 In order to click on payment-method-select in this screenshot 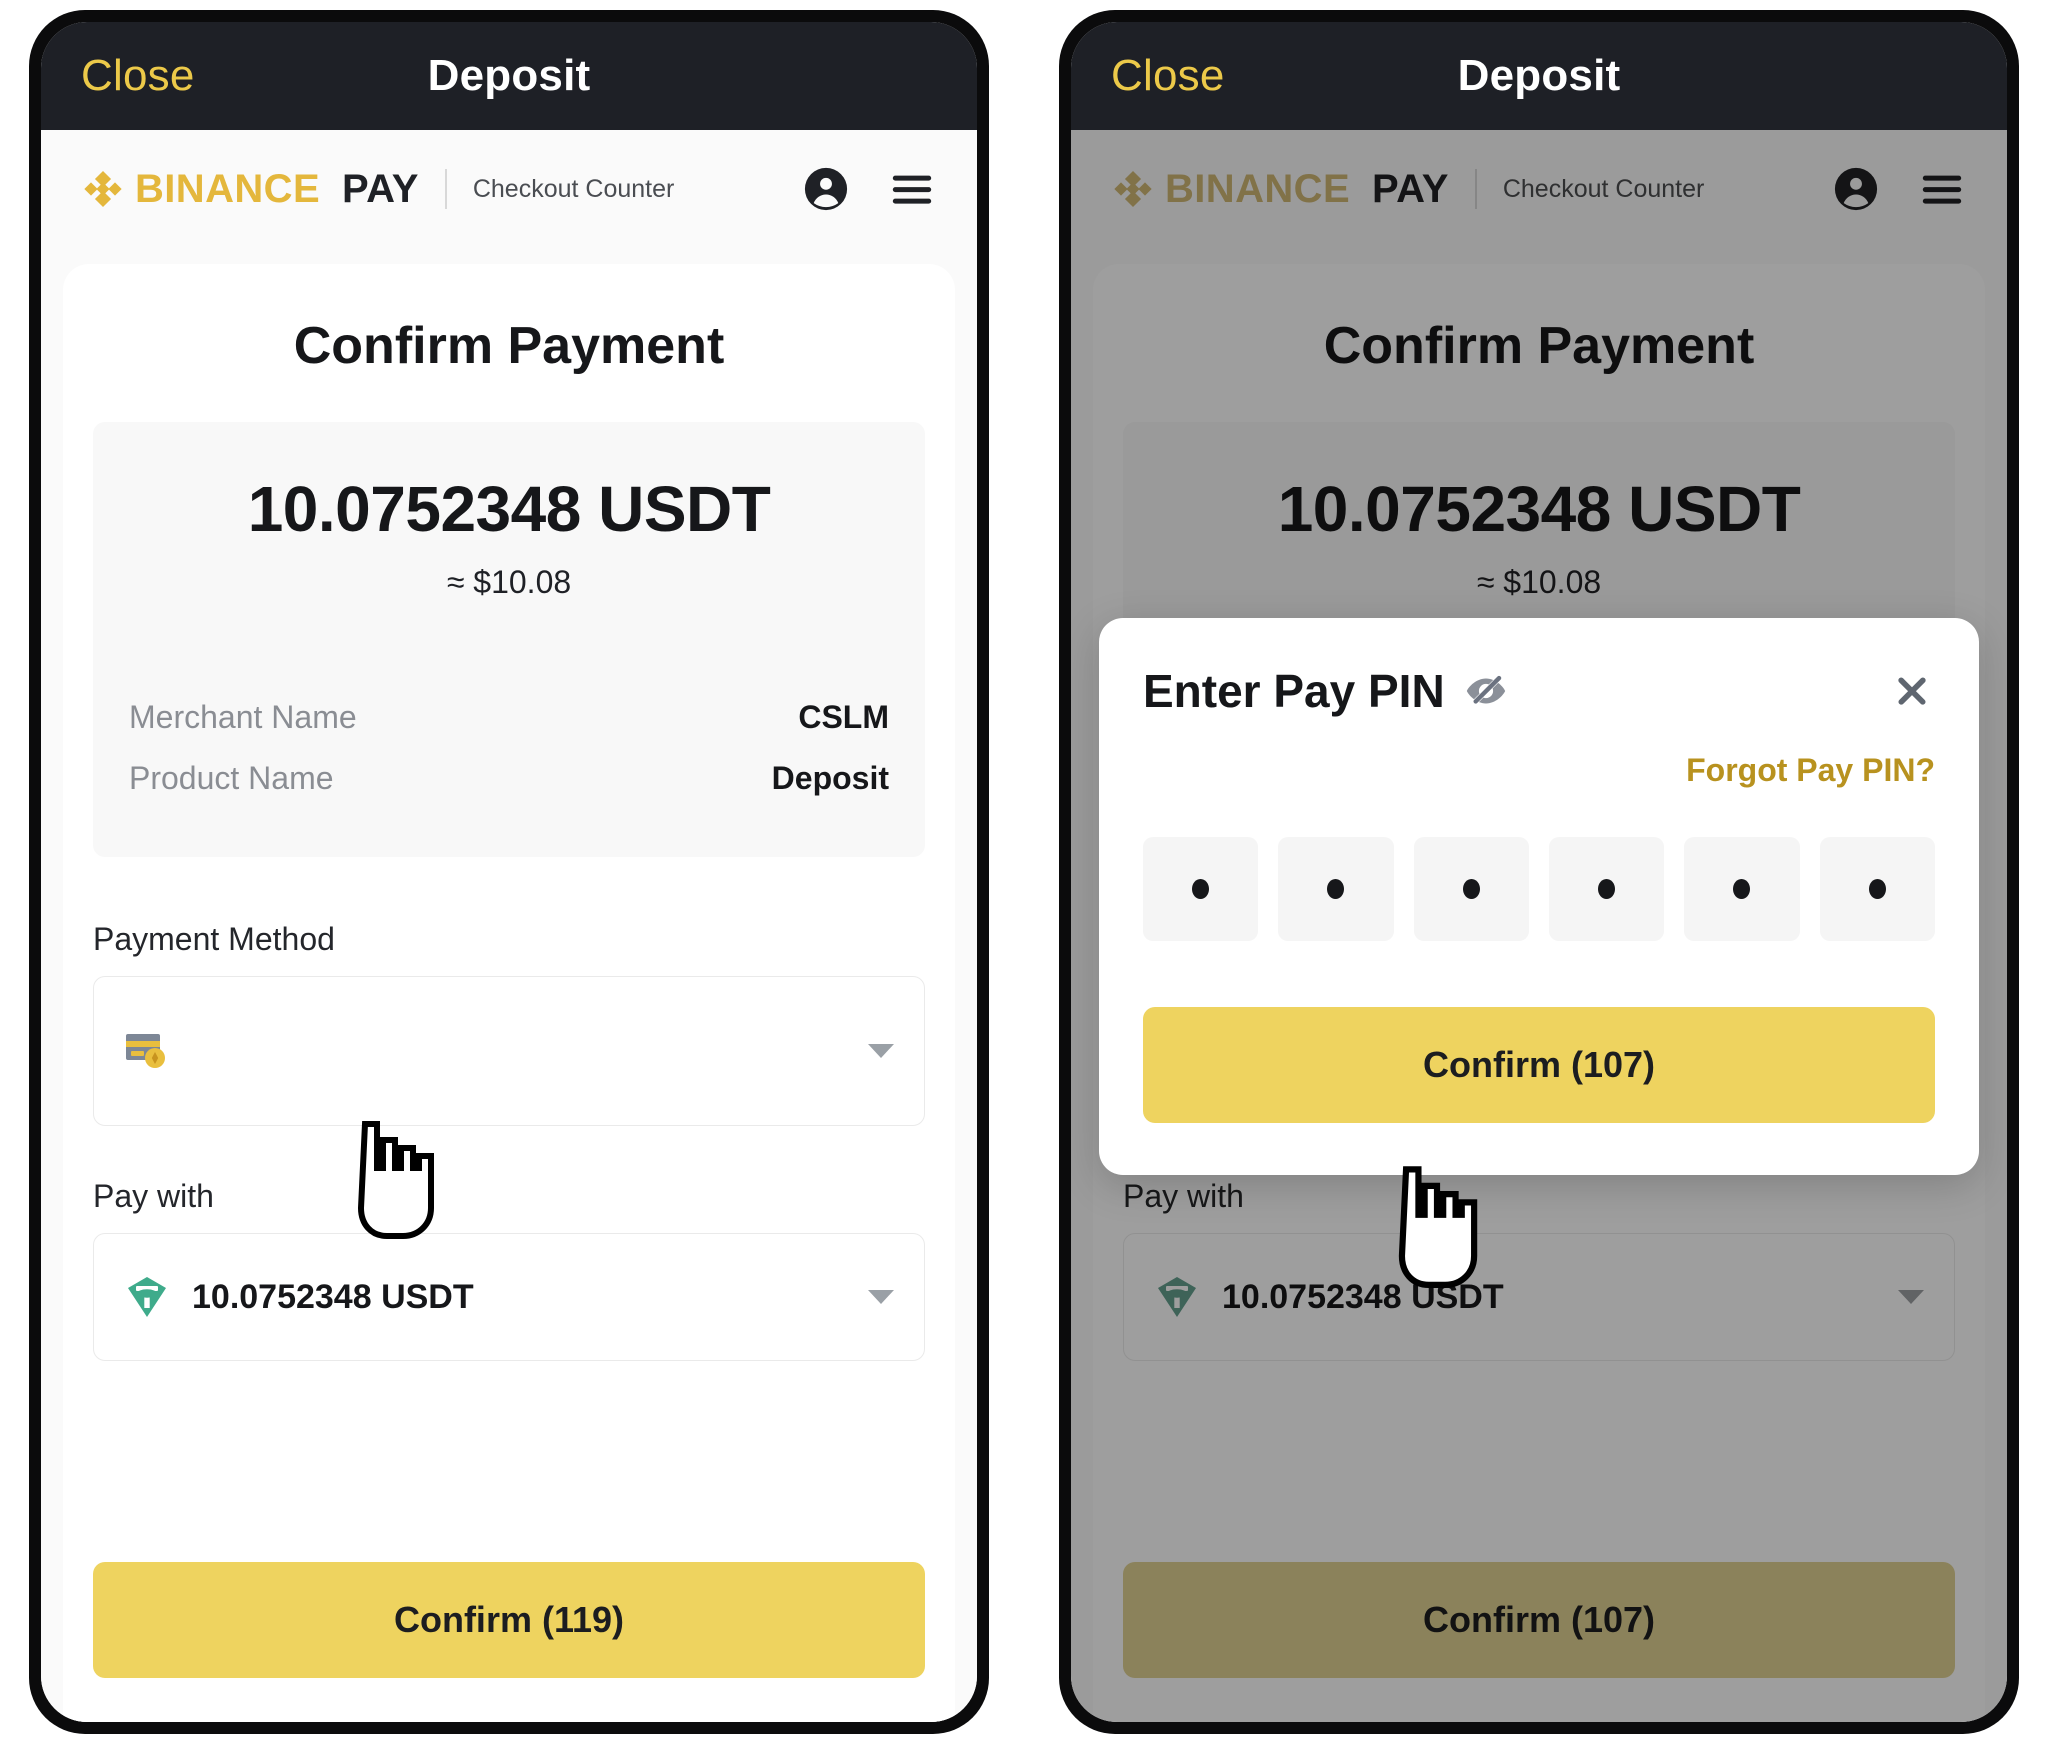, I will do `click(509, 1051)`.